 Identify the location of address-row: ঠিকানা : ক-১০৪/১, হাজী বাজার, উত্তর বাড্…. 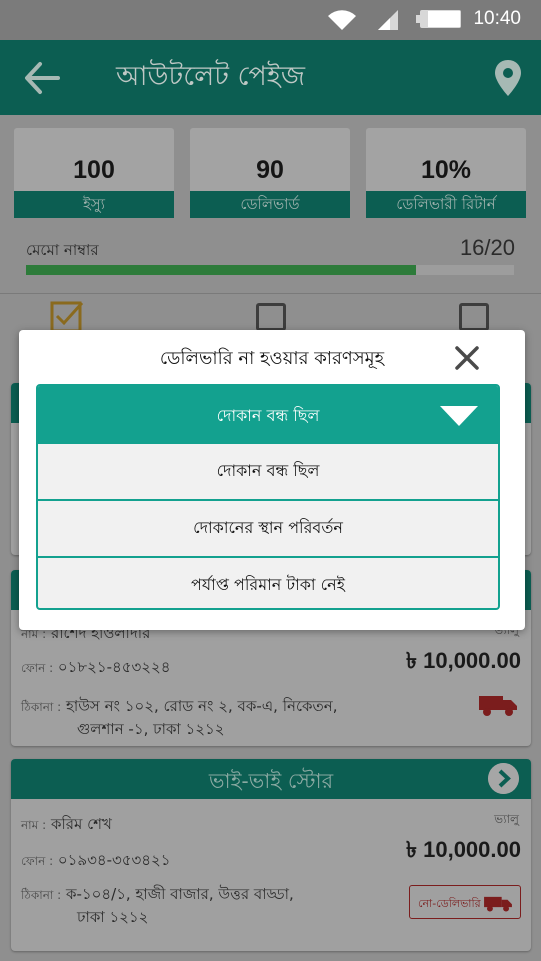
(157, 895).